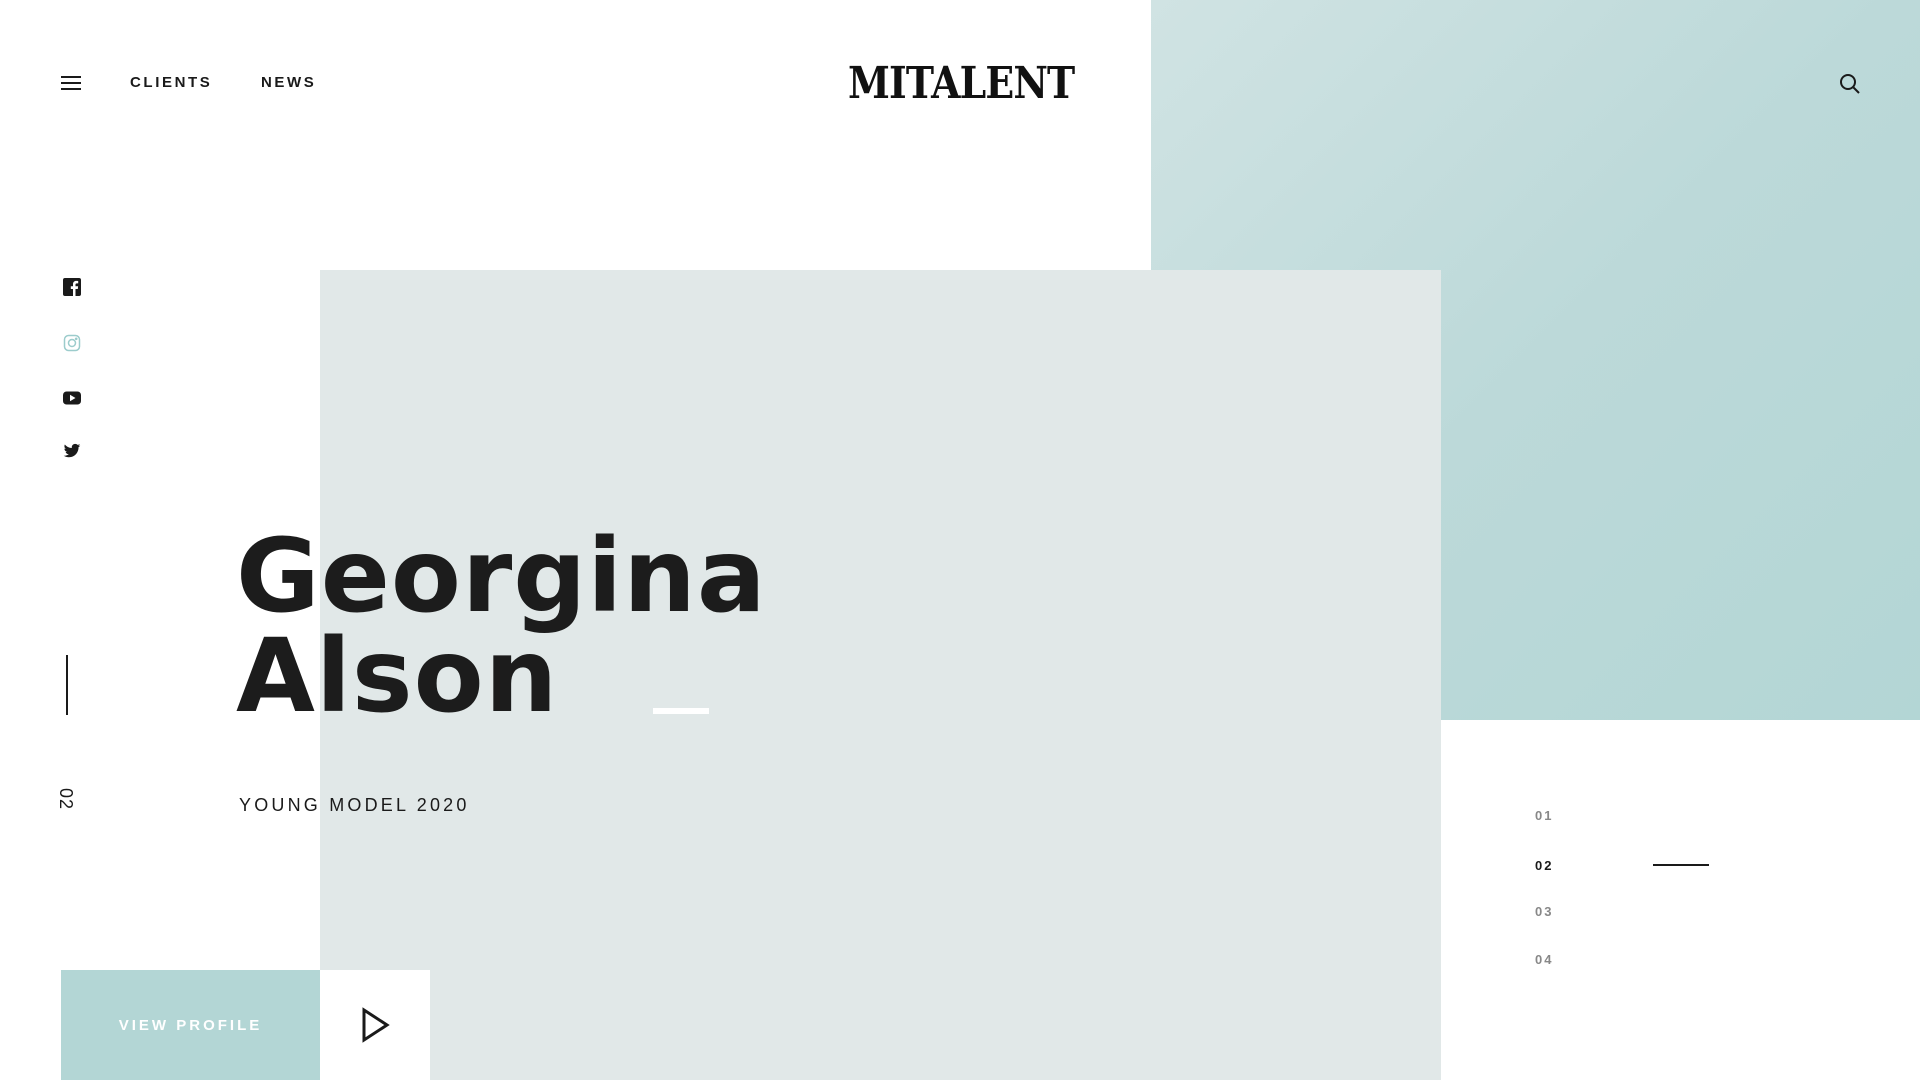 The image size is (1920, 1080). What do you see at coordinates (961, 84) in the screenshot?
I see `site-logo: MITALENT` at bounding box center [961, 84].